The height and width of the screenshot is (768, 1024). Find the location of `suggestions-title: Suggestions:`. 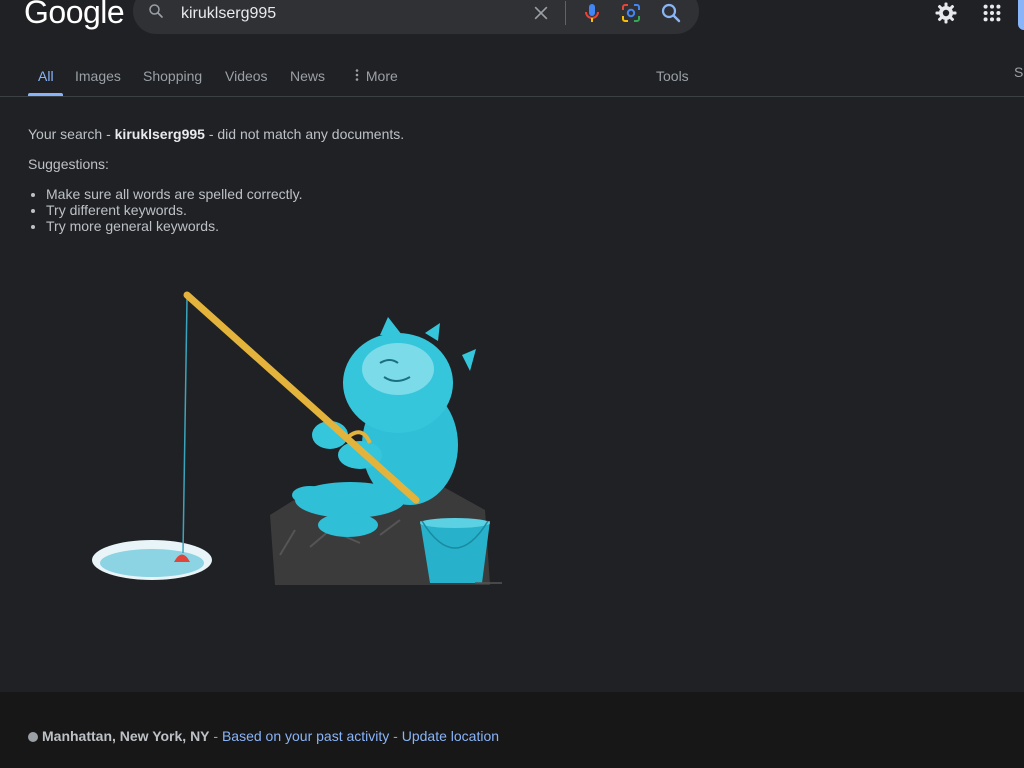

suggestions-title: Suggestions: is located at coordinates (68, 164).